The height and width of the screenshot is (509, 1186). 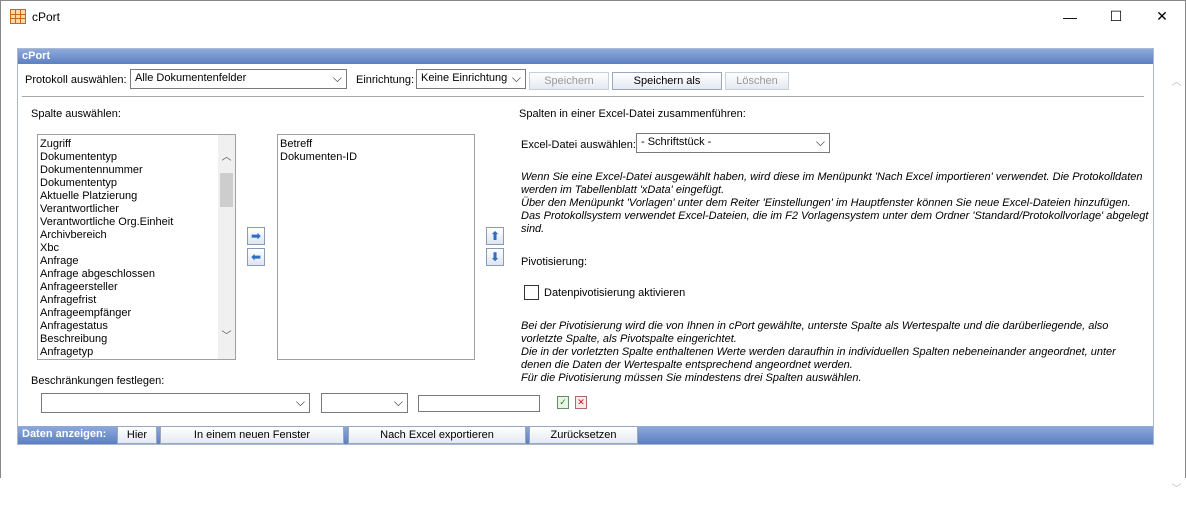 I want to click on available-column-item: Anfragestatus, so click(x=136, y=326).